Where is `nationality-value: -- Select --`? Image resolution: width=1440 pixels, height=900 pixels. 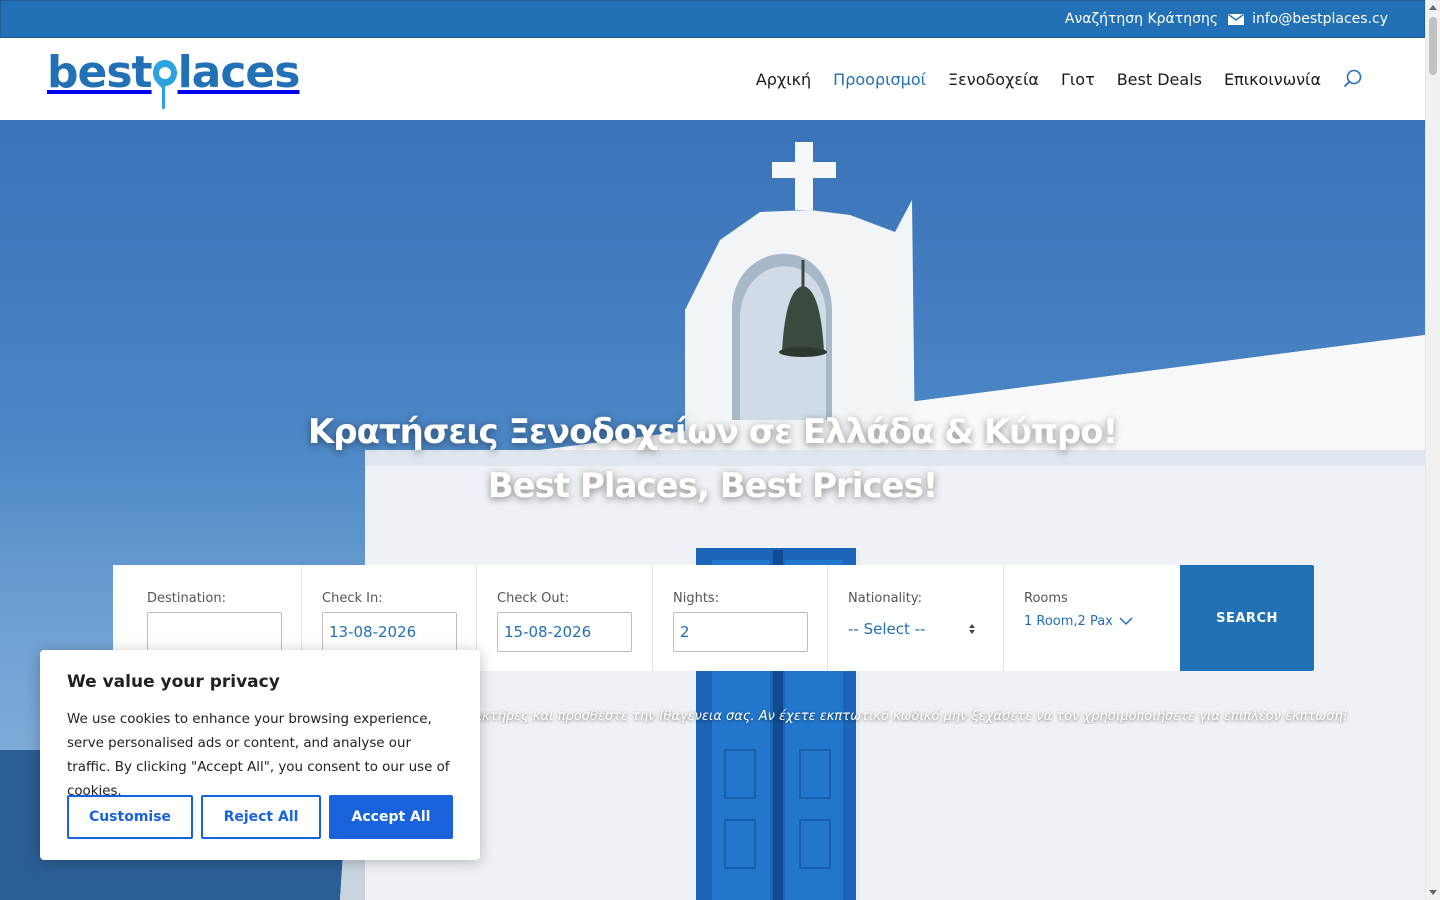 nationality-value: -- Select -- is located at coordinates (887, 629).